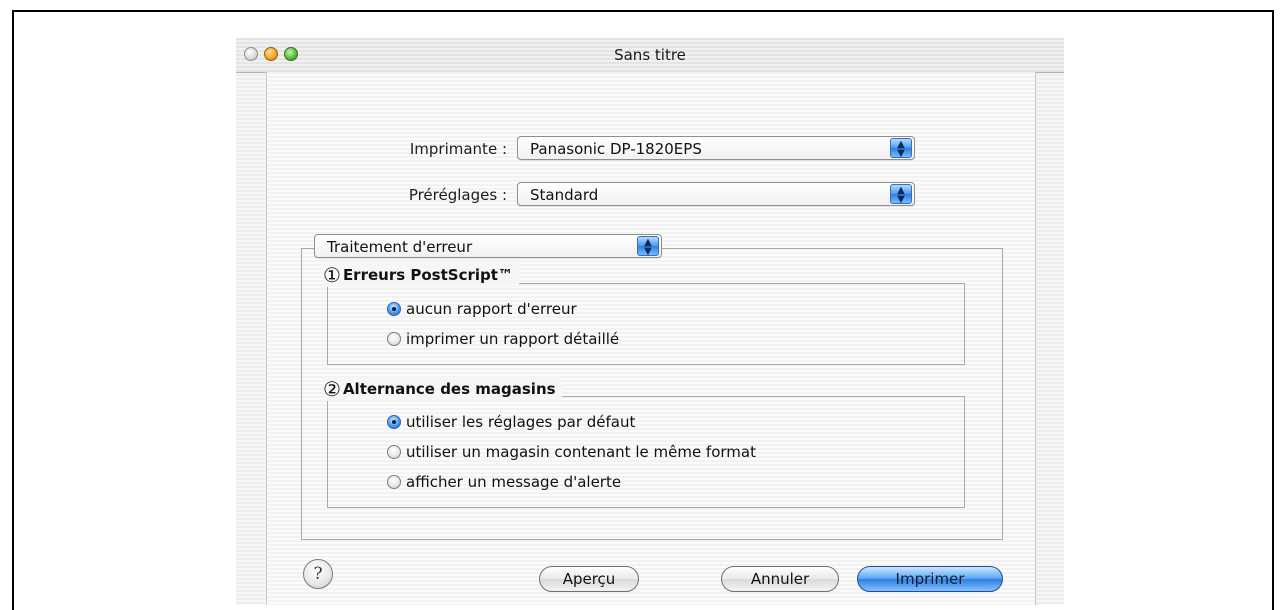 The height and width of the screenshot is (610, 1280). I want to click on window-title: Sans titre, so click(650, 55).